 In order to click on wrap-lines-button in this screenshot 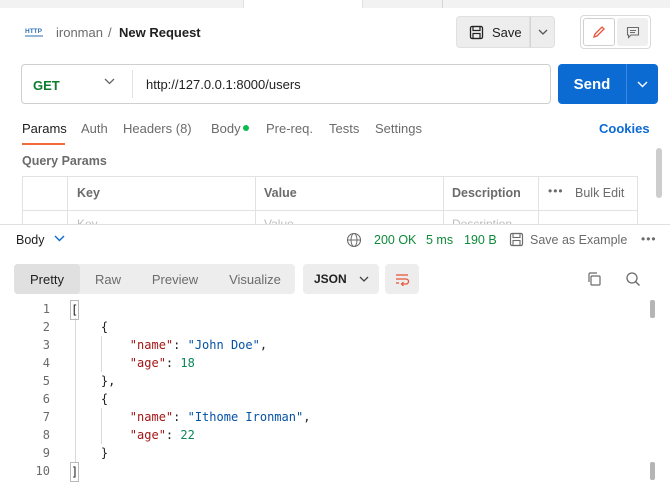, I will do `click(402, 279)`.